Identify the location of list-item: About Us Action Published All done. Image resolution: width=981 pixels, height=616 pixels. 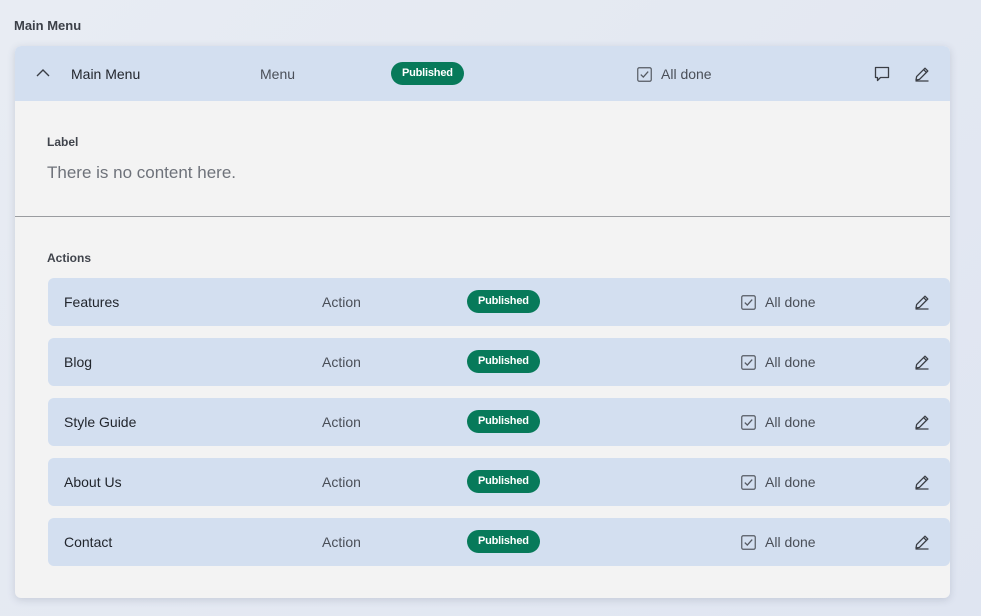
(499, 482).